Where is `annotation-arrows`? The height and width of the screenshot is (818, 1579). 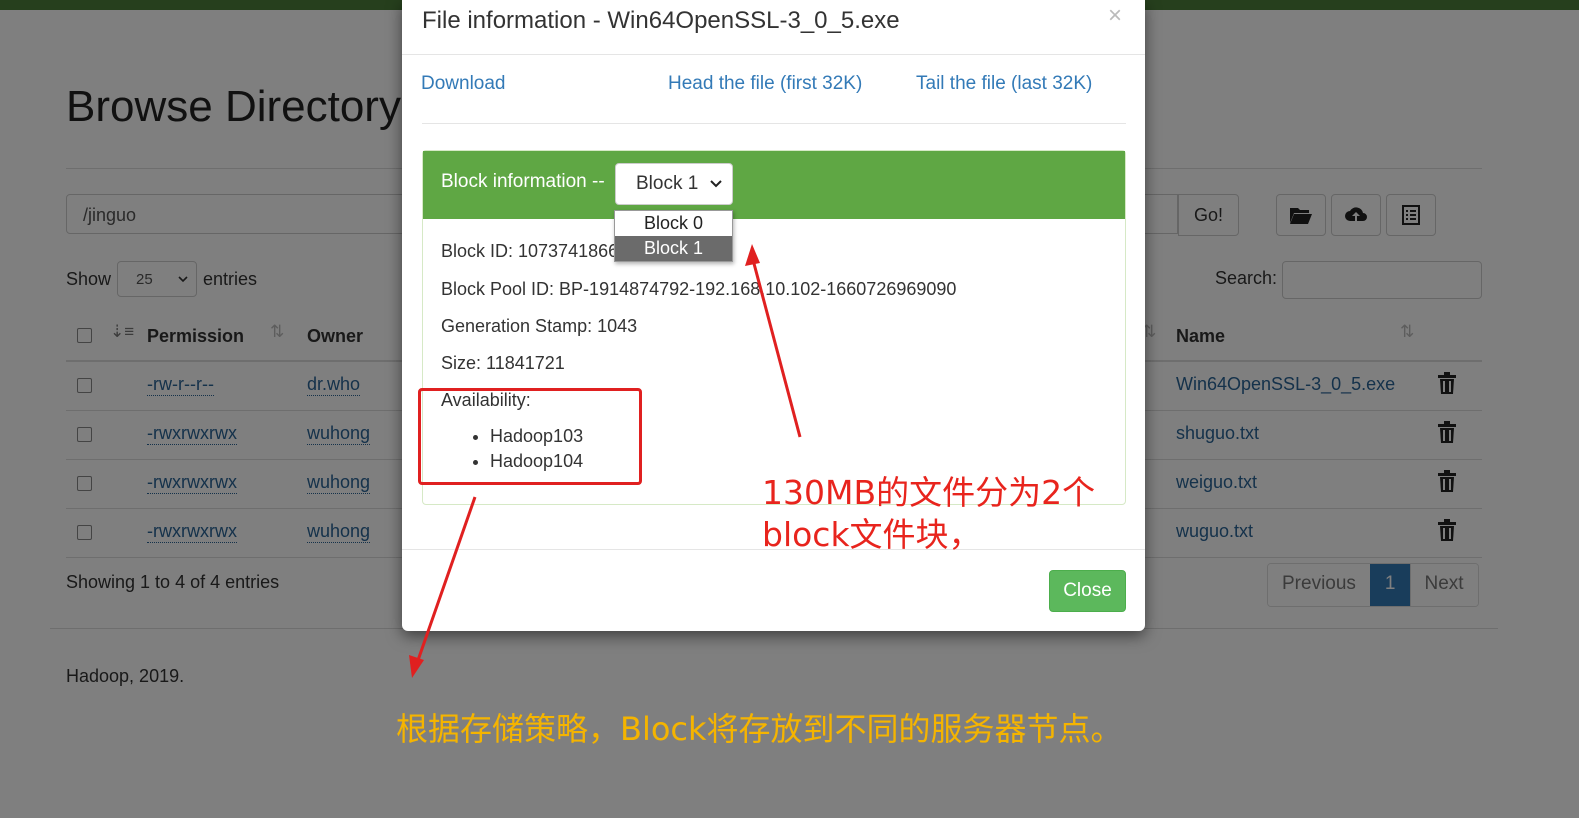 annotation-arrows is located at coordinates (605, 461).